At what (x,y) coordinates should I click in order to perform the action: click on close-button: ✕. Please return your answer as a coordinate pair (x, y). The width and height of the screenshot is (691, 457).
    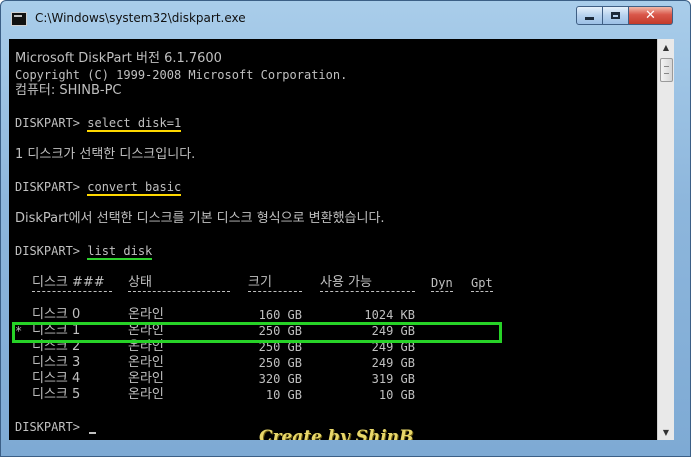
    Looking at the image, I should click on (651, 15).